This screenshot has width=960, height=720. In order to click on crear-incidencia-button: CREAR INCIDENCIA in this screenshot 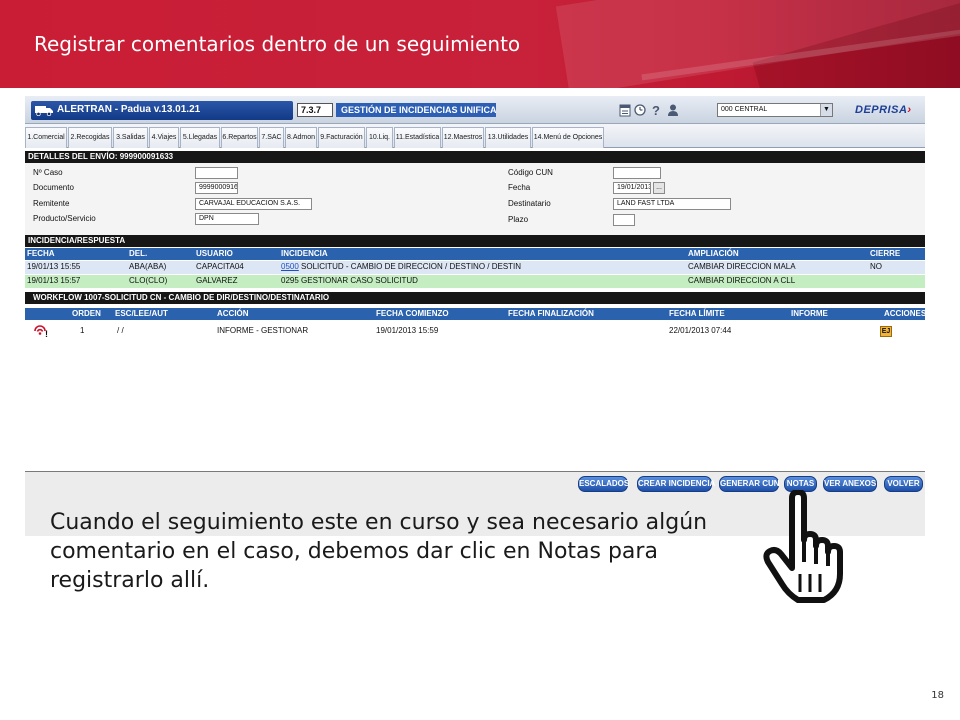, I will do `click(676, 484)`.